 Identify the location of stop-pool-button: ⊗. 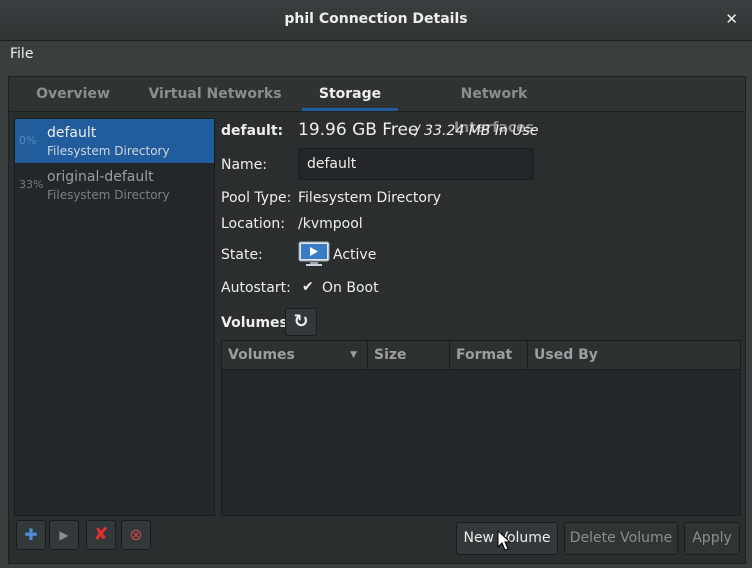
(136, 535).